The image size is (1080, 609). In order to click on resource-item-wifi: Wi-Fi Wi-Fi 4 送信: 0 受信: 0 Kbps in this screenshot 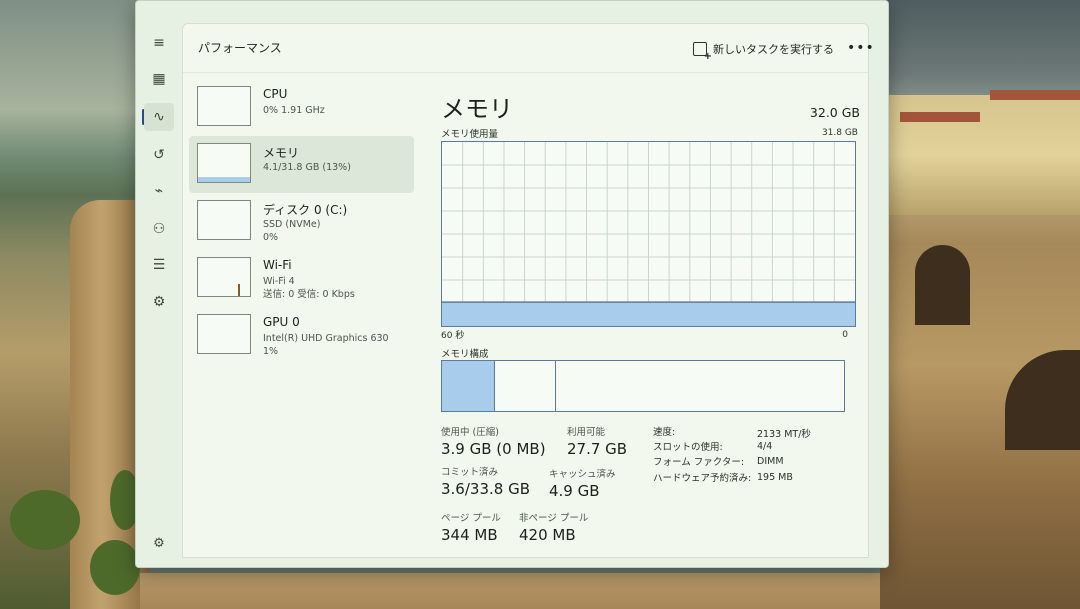, I will do `click(301, 278)`.